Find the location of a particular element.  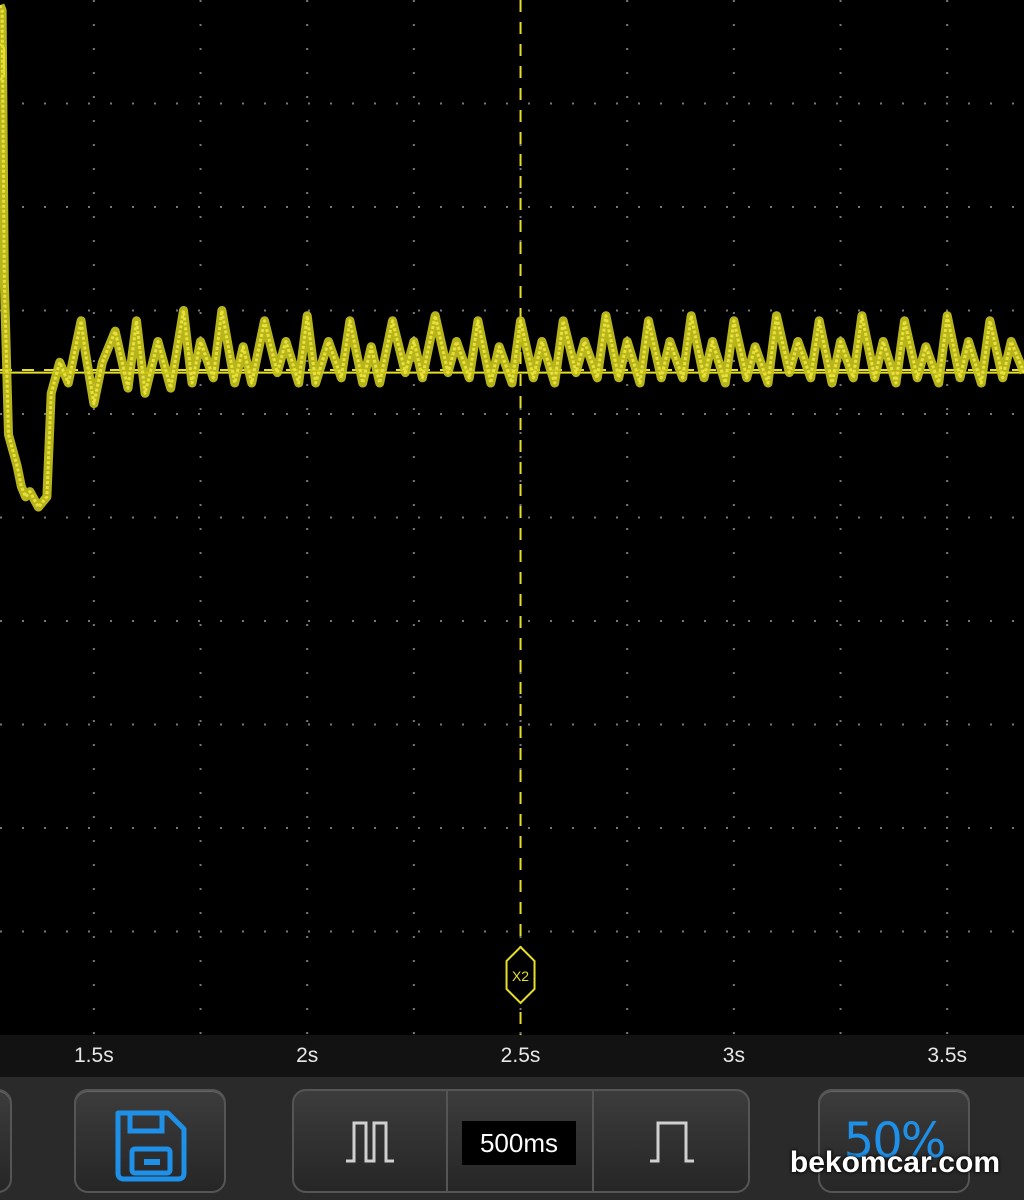

time-tick-label: 3.5s is located at coordinates (947, 1055).